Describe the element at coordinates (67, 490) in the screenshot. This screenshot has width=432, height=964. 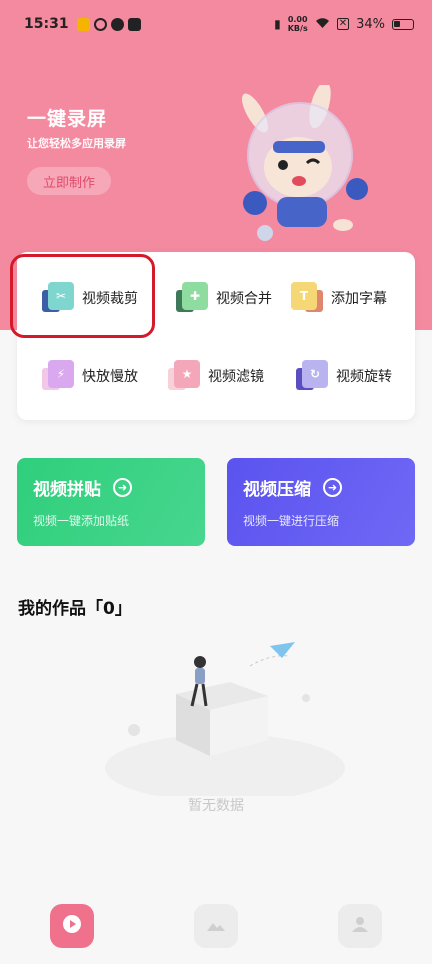
I see `card-title: 视频拼贴` at that location.